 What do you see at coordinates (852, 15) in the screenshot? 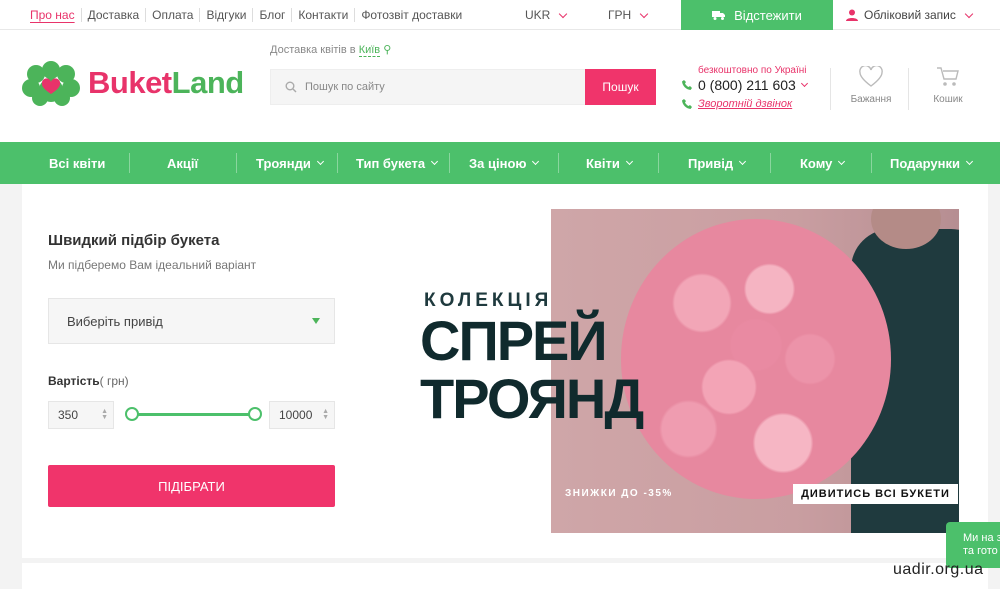
I see `user-icon` at bounding box center [852, 15].